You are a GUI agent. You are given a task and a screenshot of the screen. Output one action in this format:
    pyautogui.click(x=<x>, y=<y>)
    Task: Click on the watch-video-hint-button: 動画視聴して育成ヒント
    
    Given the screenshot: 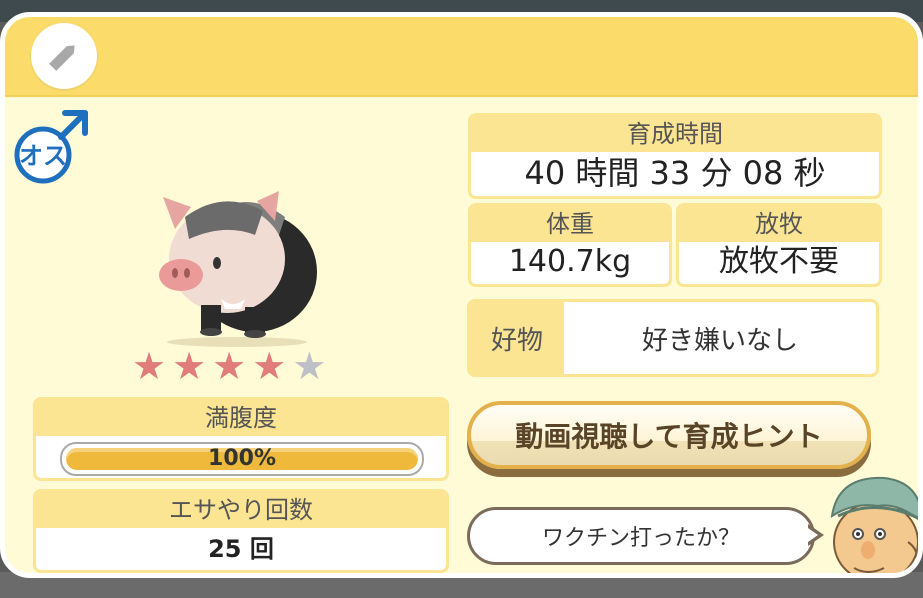 What is the action you would take?
    pyautogui.click(x=669, y=435)
    